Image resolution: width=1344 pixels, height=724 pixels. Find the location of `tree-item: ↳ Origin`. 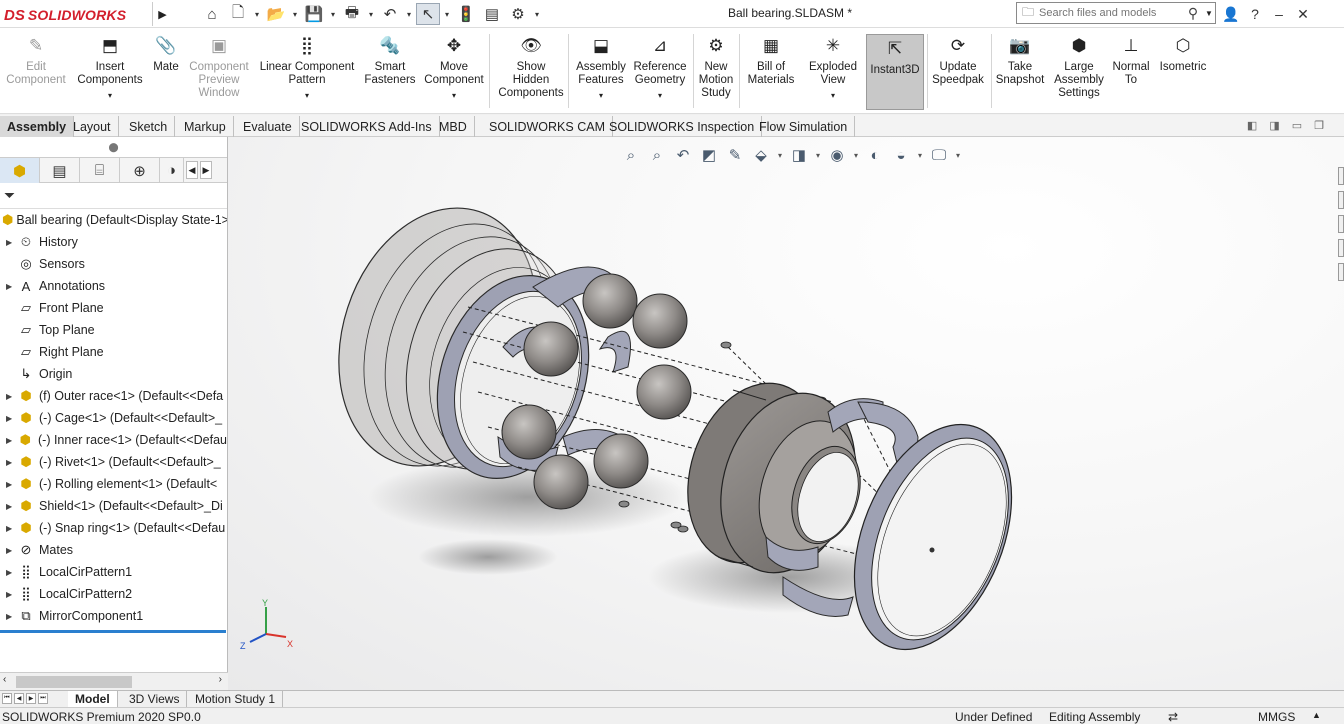

tree-item: ↳ Origin is located at coordinates (113, 374).